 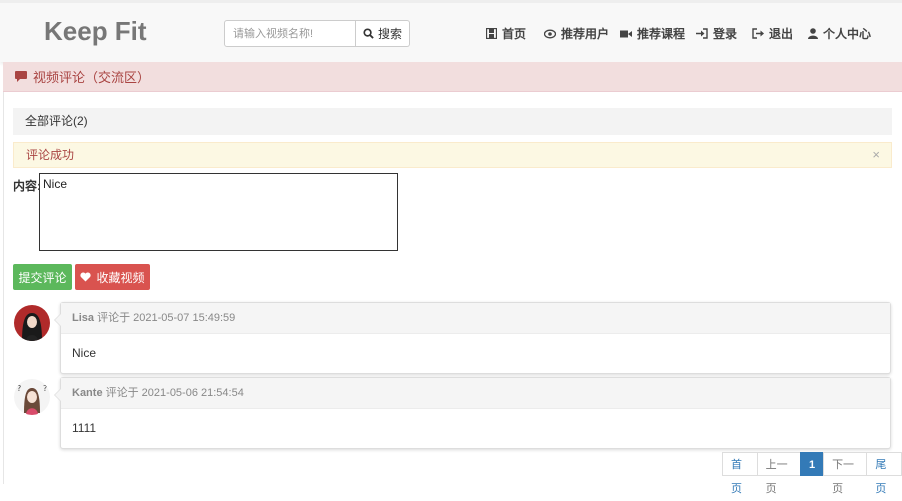 I want to click on pagination-next: 下一页, so click(x=845, y=473).